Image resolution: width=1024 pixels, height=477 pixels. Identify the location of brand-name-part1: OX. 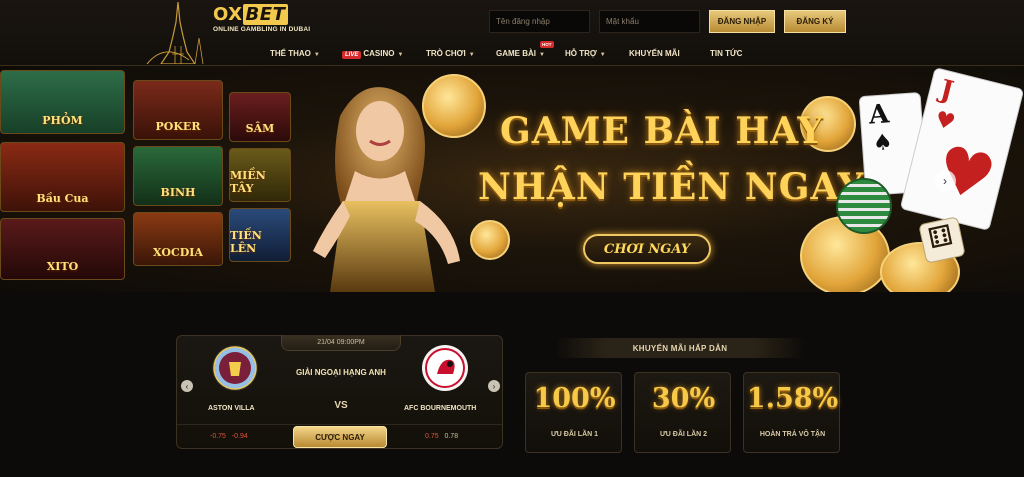
(228, 14).